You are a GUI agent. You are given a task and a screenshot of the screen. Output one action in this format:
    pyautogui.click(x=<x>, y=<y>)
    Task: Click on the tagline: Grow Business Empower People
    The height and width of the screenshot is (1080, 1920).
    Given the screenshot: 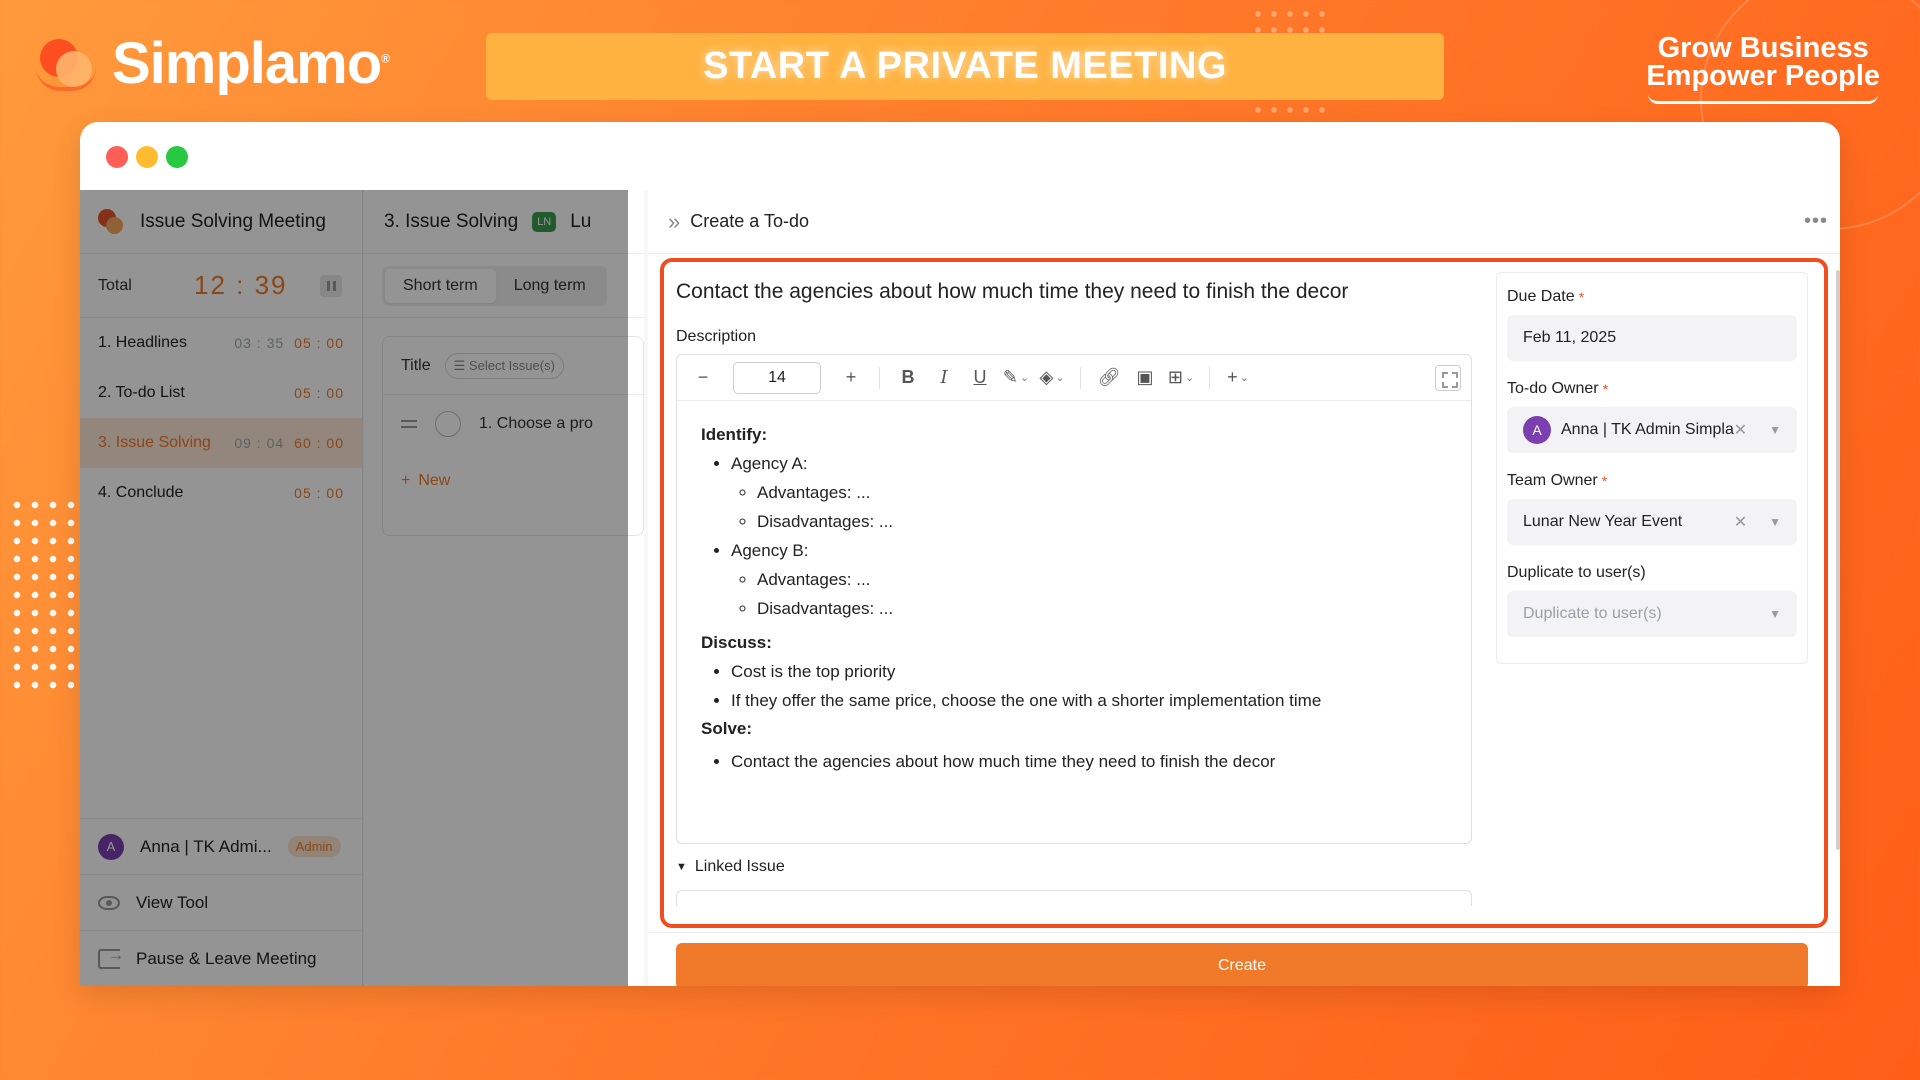 What is the action you would take?
    pyautogui.click(x=1763, y=69)
    